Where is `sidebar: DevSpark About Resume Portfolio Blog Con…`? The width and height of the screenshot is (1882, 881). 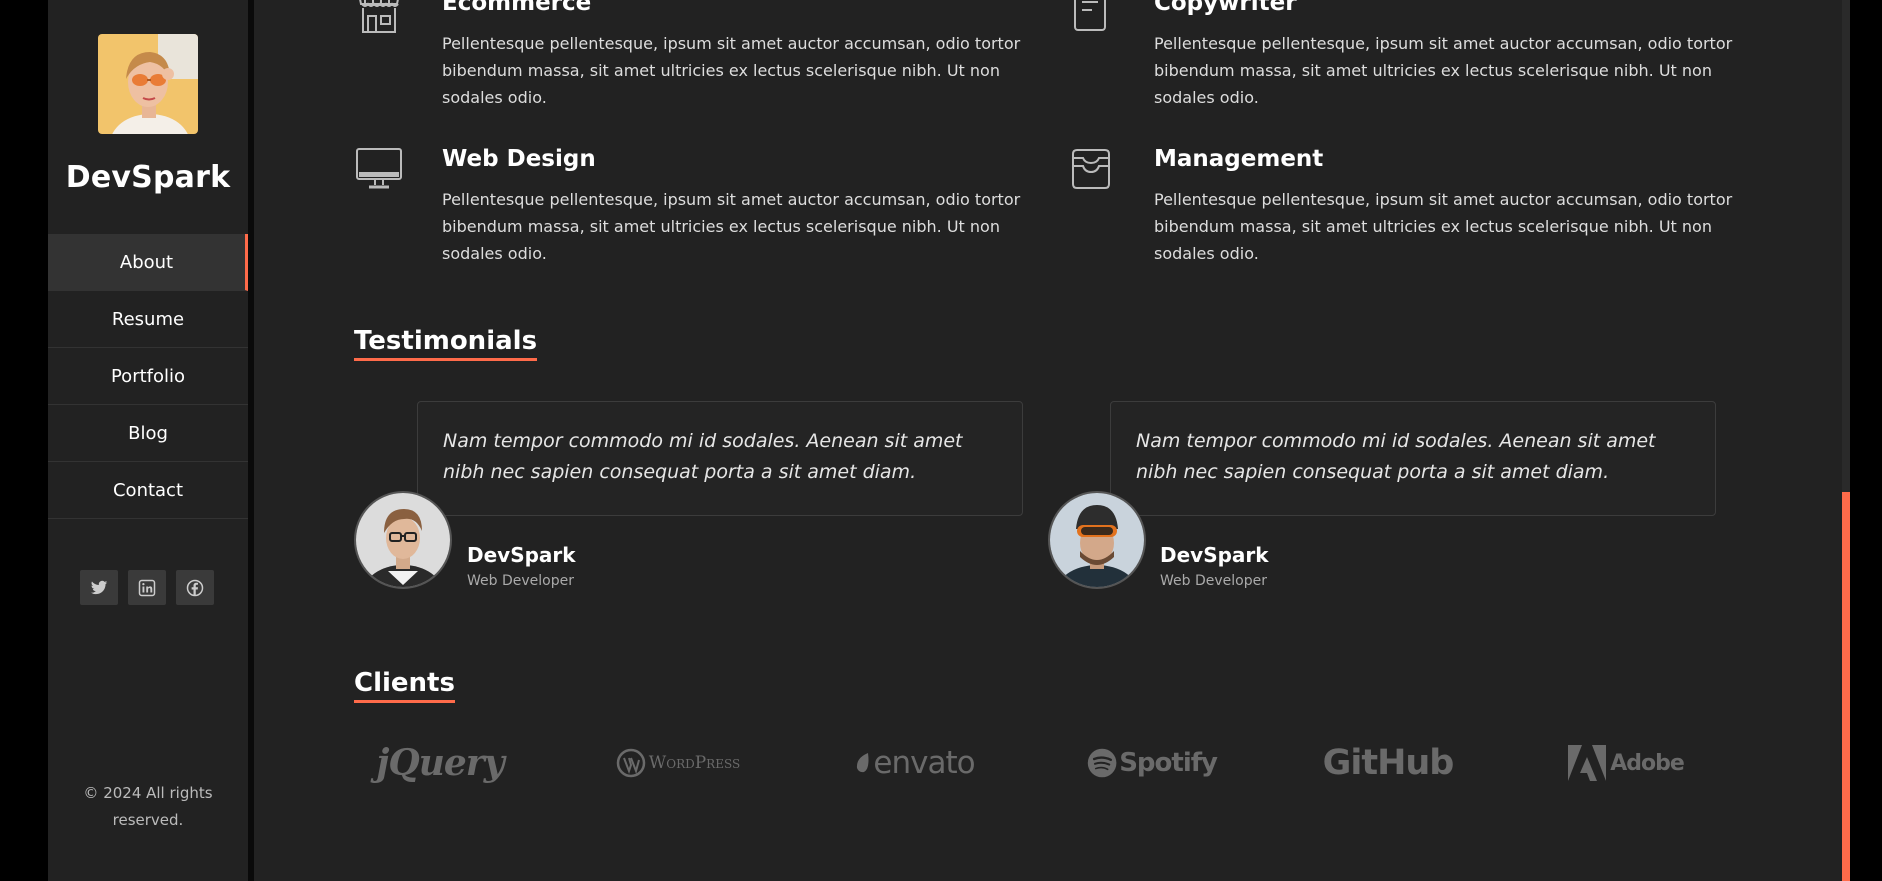 sidebar: DevSpark About Resume Portfolio Blog Con… is located at coordinates (148, 440).